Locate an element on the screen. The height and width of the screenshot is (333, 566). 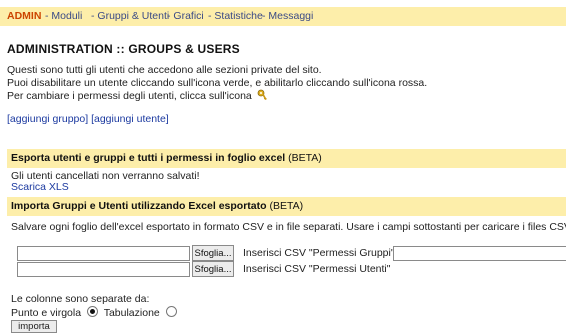
export-beta-badge: (BETA) is located at coordinates (305, 158).